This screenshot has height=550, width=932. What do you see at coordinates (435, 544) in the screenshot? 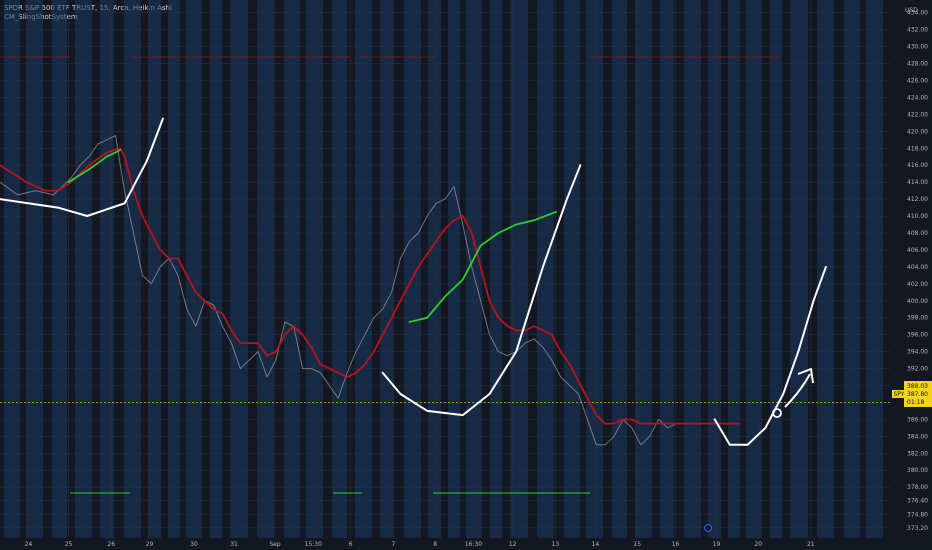
I see `x-tick-label: 8` at bounding box center [435, 544].